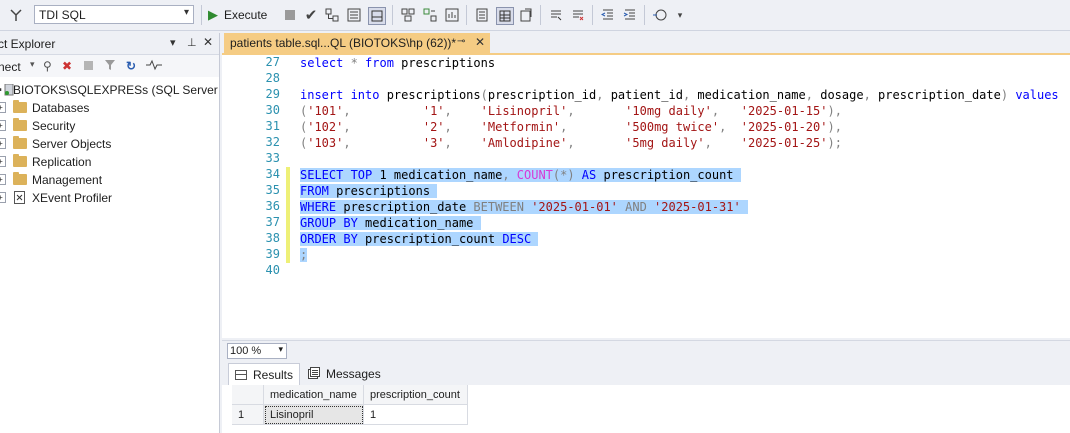  Describe the element at coordinates (114, 14) in the screenshot. I see `database-select: TDI SQL ▾` at that location.